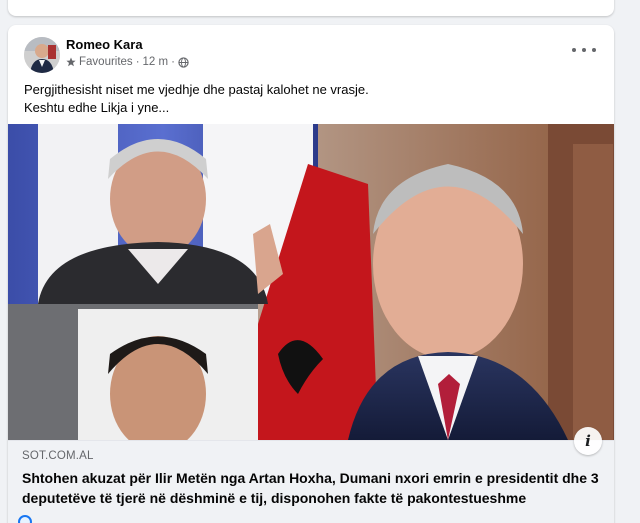 The width and height of the screenshot is (640, 523). What do you see at coordinates (588, 441) in the screenshot?
I see `info-icon: i` at bounding box center [588, 441].